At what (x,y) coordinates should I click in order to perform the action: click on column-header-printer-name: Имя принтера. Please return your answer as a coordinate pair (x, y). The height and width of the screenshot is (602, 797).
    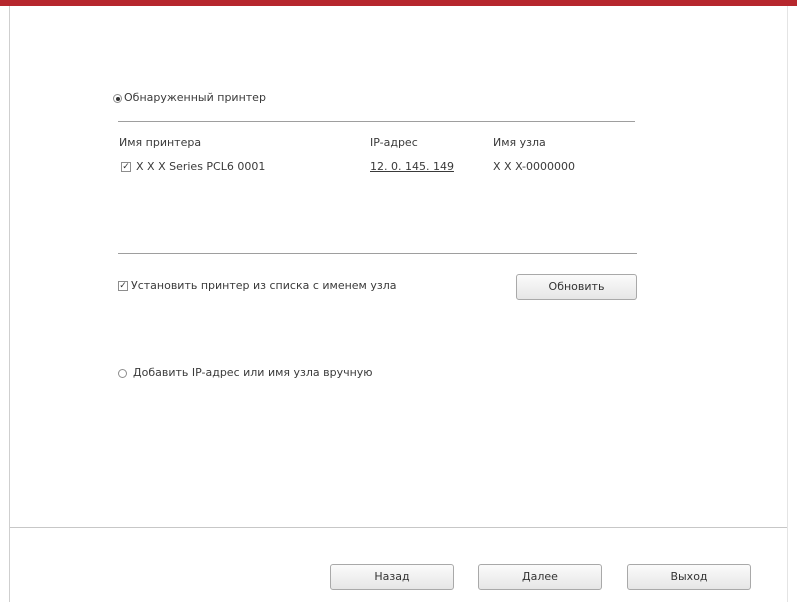
    Looking at the image, I should click on (160, 142).